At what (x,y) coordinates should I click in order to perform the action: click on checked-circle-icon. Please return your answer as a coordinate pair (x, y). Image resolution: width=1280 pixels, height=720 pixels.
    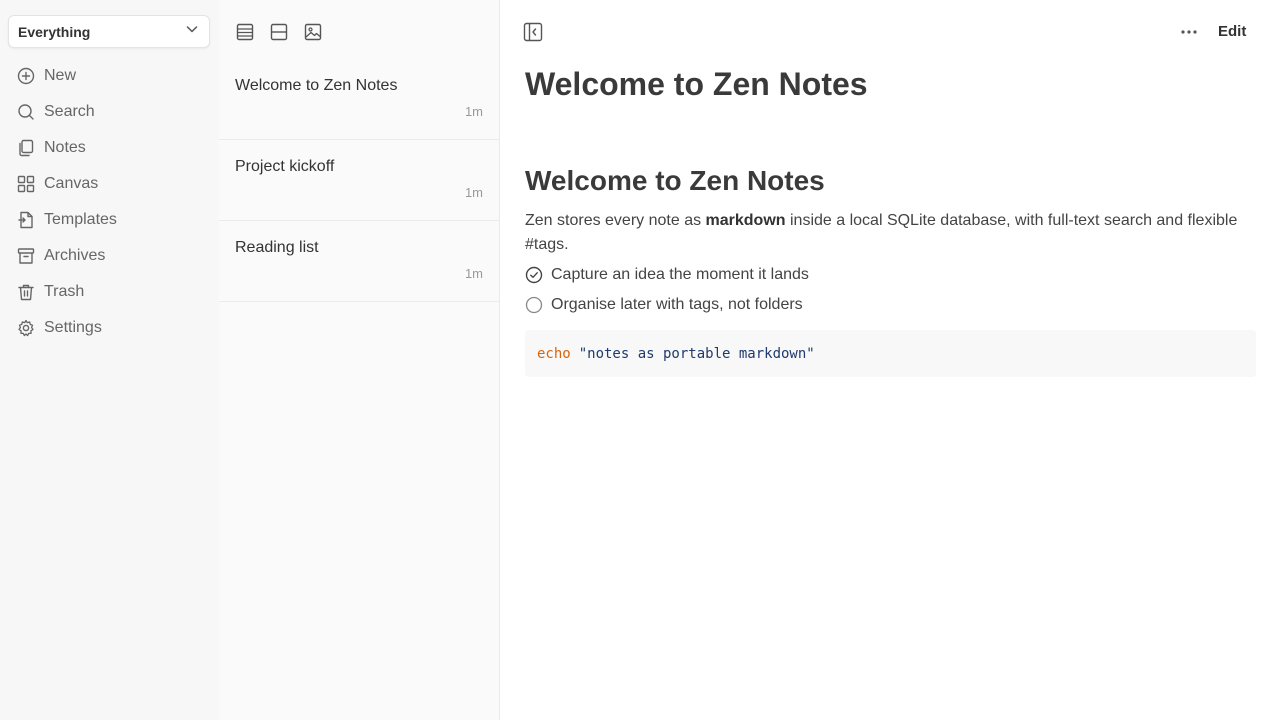
    Looking at the image, I should click on (534, 275).